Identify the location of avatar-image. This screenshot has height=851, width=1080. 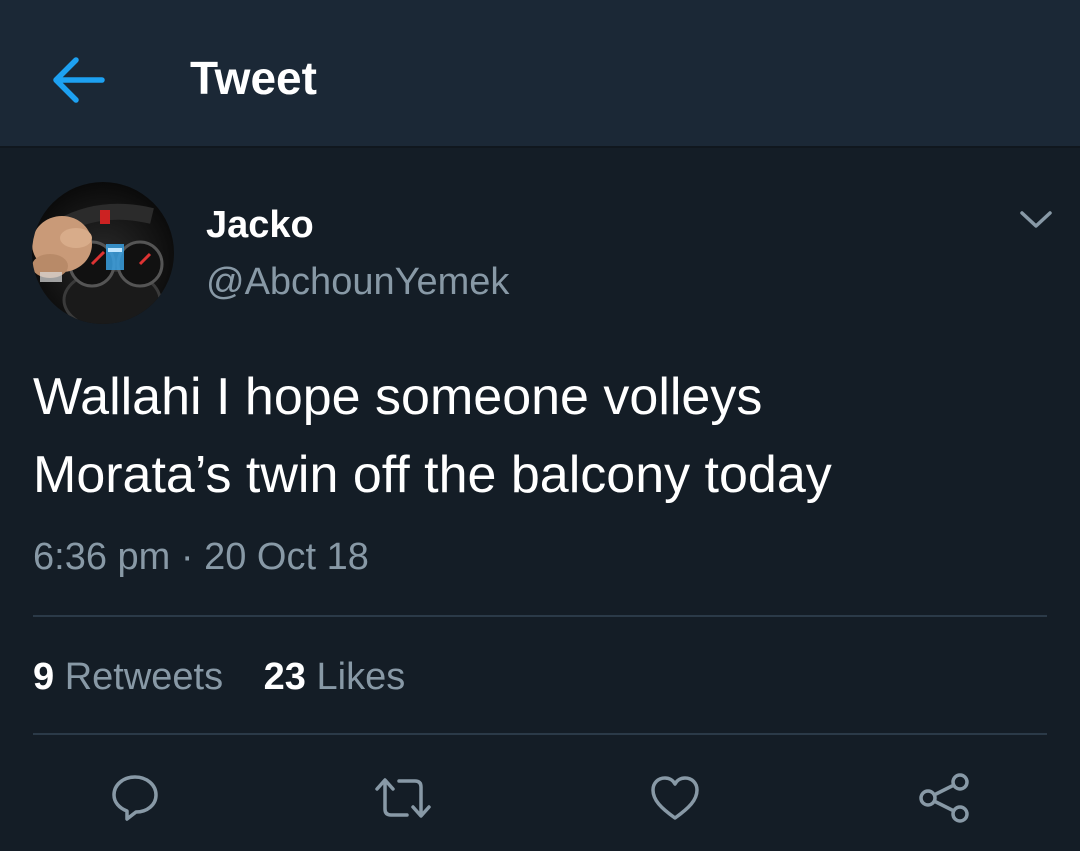
(103, 253).